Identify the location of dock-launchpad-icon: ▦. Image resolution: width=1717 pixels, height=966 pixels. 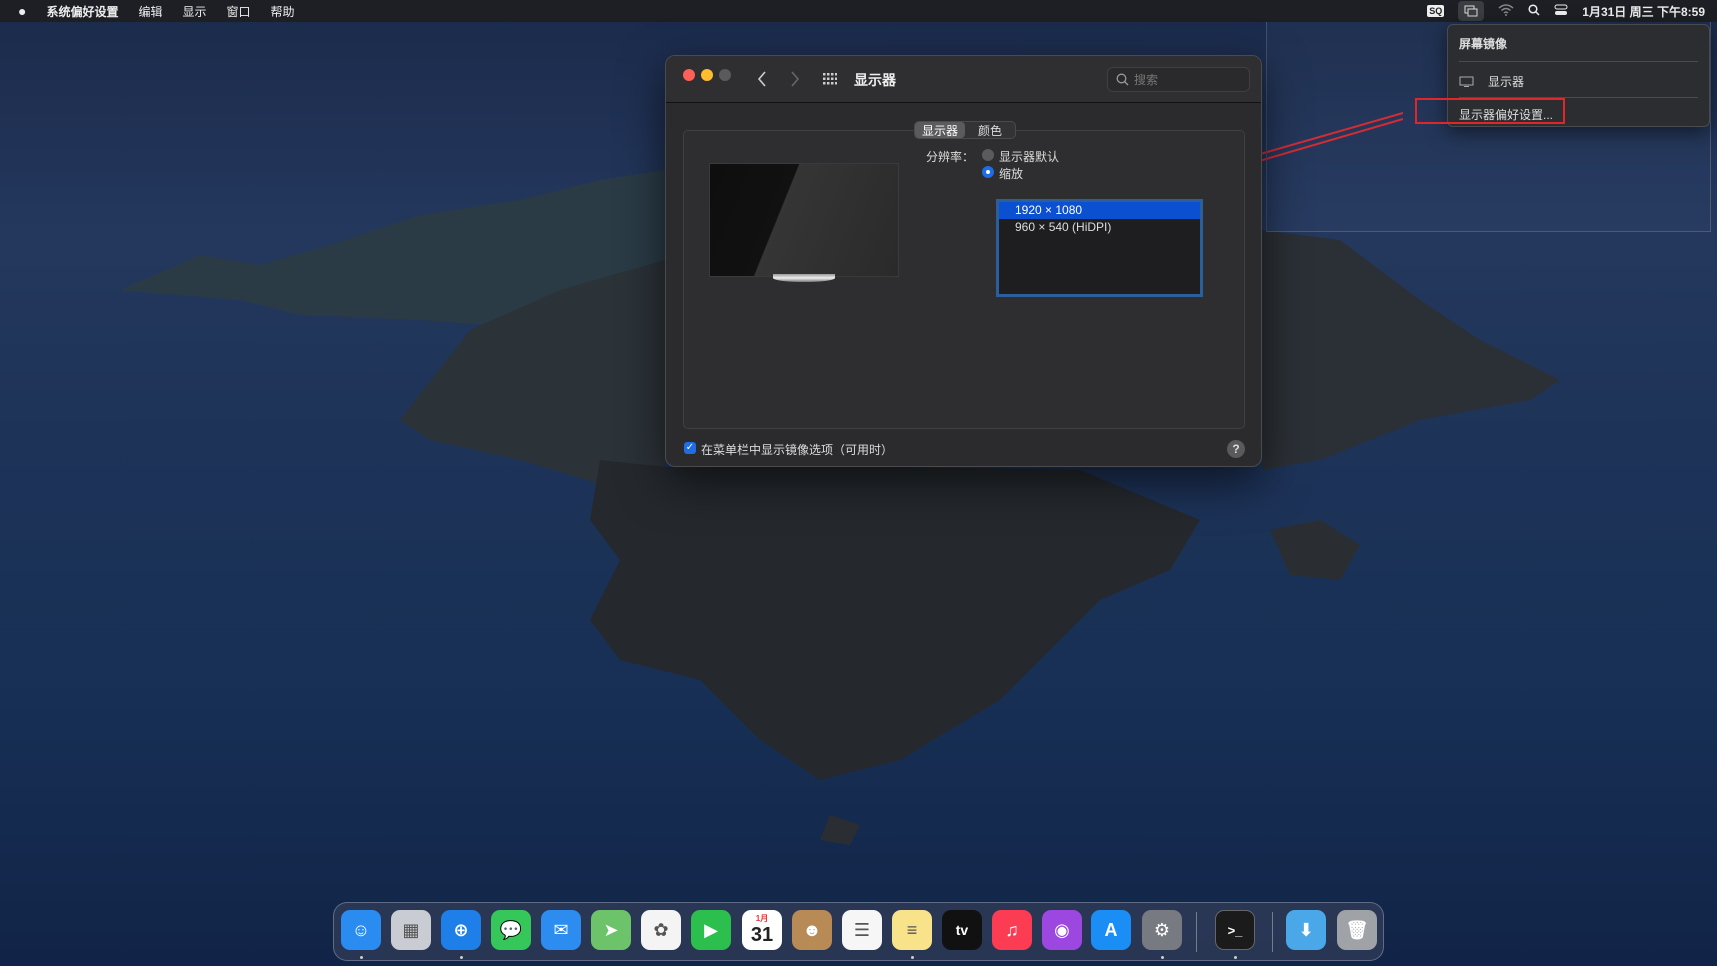
(411, 930).